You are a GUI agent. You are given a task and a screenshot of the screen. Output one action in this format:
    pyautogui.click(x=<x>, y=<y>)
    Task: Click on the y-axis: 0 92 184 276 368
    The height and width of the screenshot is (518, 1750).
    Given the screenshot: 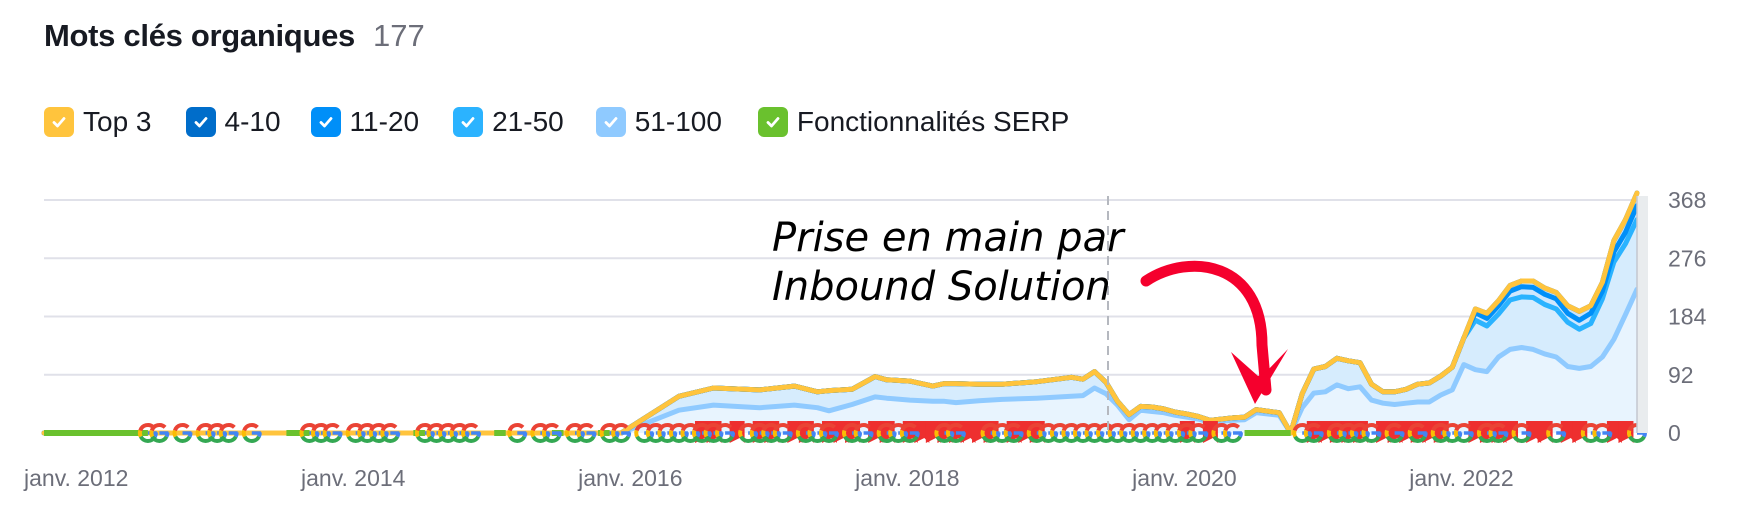 What is the action you would take?
    pyautogui.click(x=1687, y=316)
    